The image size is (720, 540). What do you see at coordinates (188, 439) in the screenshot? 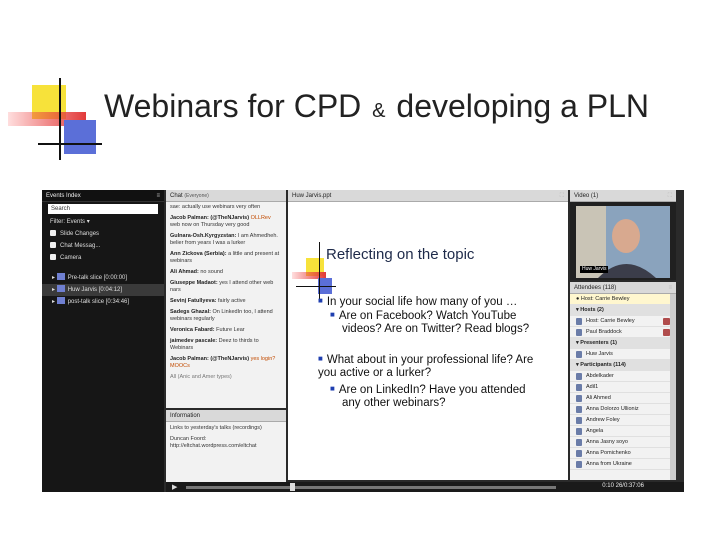
I see `info-author: Duncan Foord:` at bounding box center [188, 439].